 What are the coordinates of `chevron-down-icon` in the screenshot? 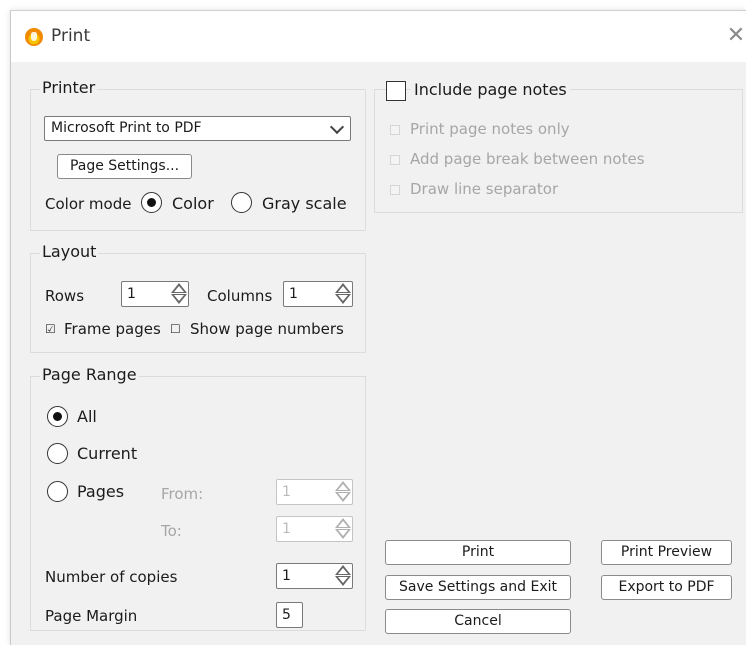 It's located at (337, 127).